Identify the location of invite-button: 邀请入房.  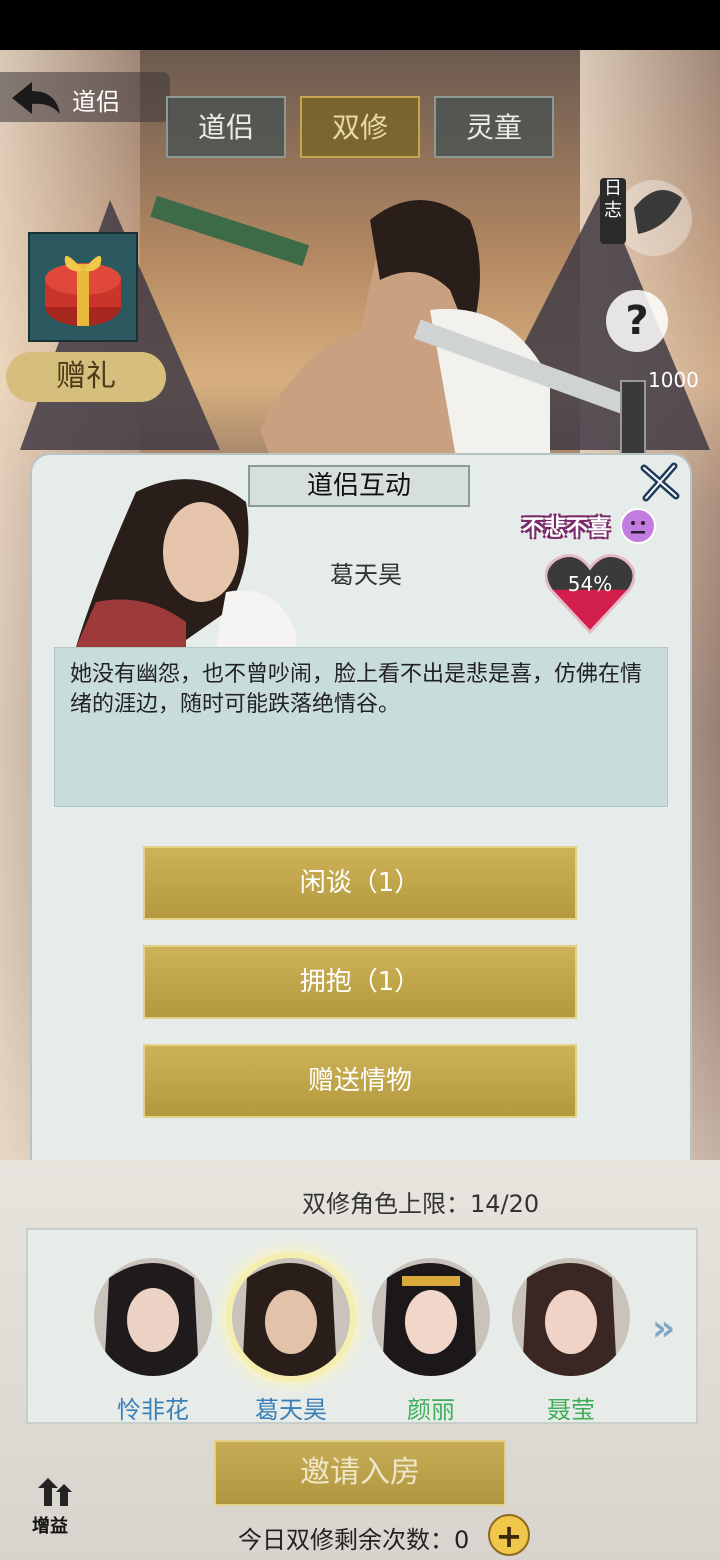
(360, 1473).